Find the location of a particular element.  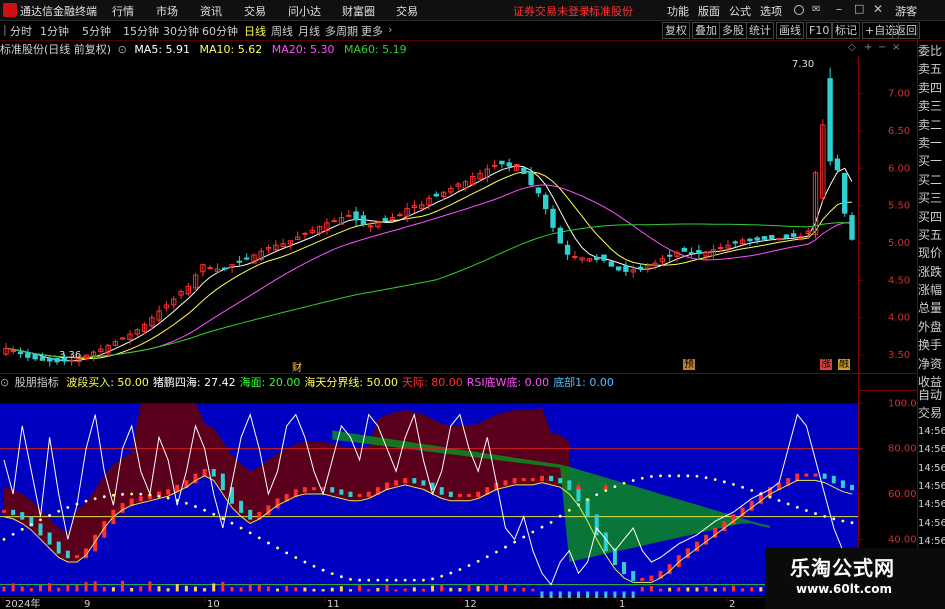

sidebar-top-item: 涨幅 is located at coordinates (931, 290).